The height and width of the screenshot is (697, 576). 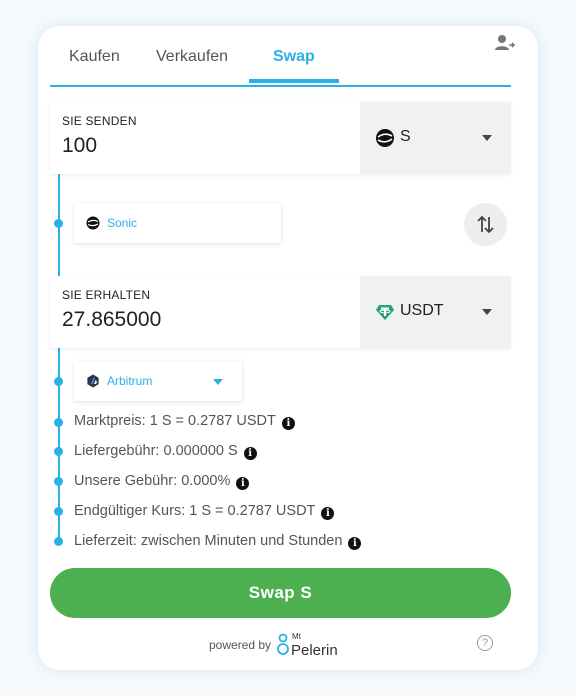 What do you see at coordinates (106, 295) in the screenshot?
I see `receive-label: SIE ERHALTEN` at bounding box center [106, 295].